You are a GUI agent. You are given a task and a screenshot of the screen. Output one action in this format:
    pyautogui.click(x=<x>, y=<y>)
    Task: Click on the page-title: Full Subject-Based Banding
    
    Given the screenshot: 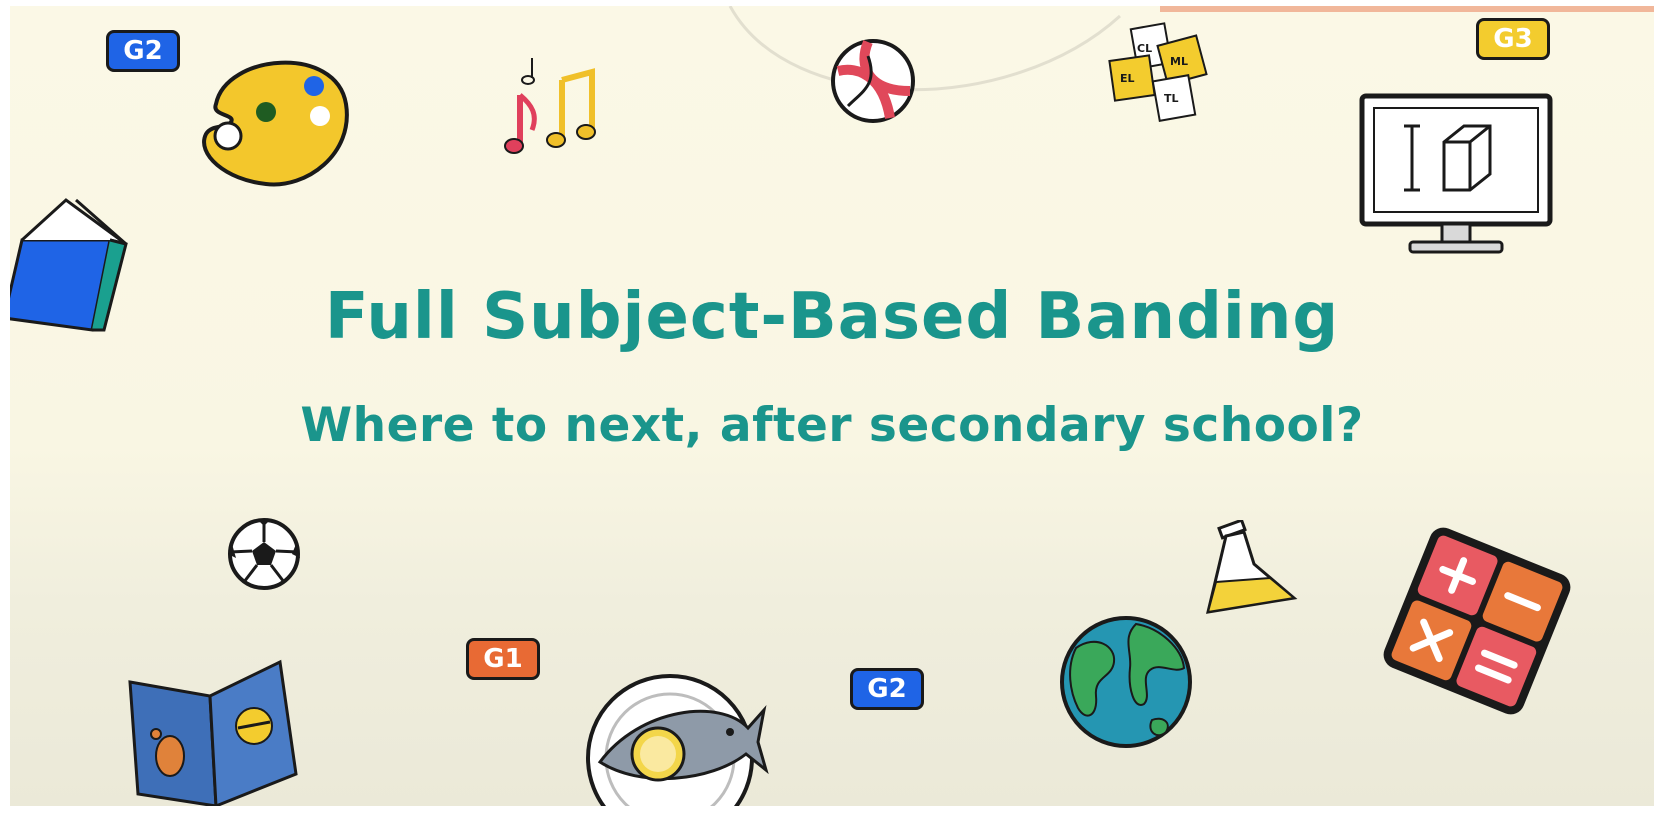 What is the action you would take?
    pyautogui.click(x=832, y=317)
    